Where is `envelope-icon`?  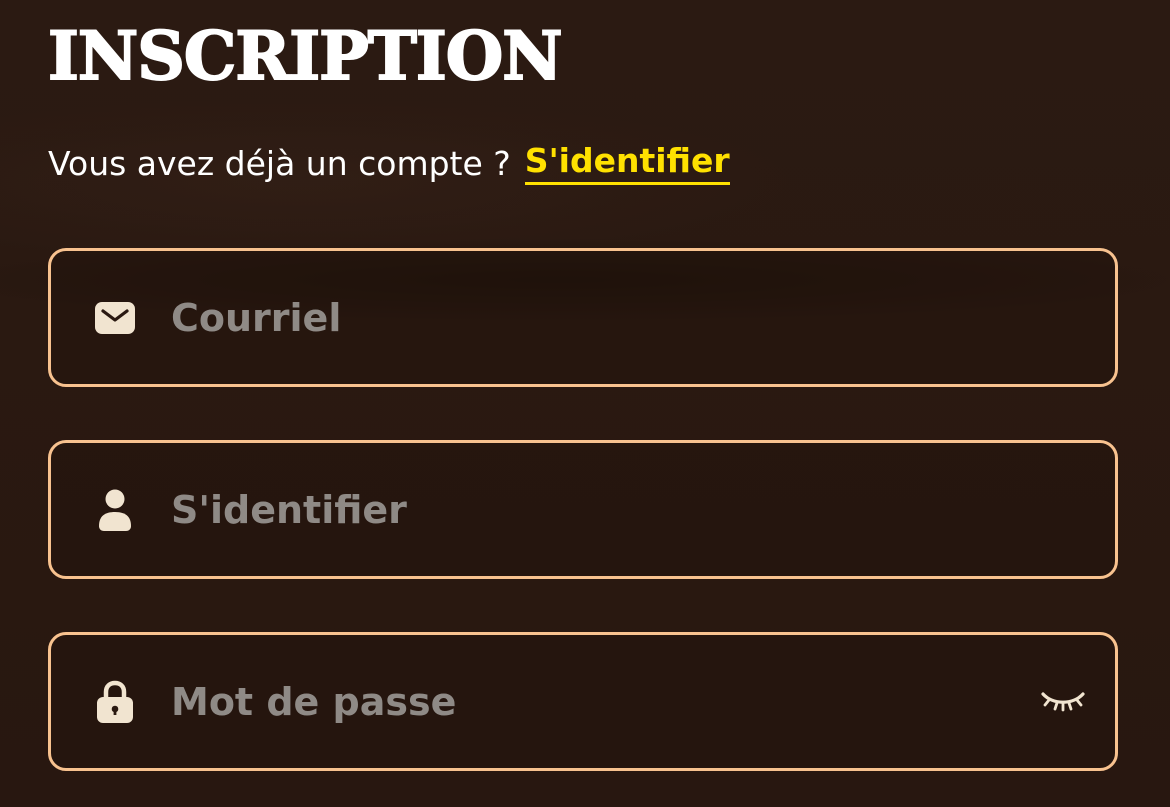 envelope-icon is located at coordinates (115, 318).